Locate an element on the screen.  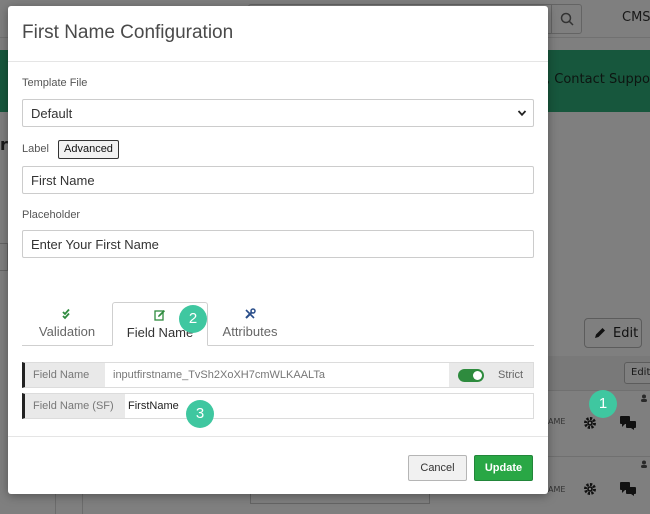
modal-header: First Name Configuration is located at coordinates (278, 34).